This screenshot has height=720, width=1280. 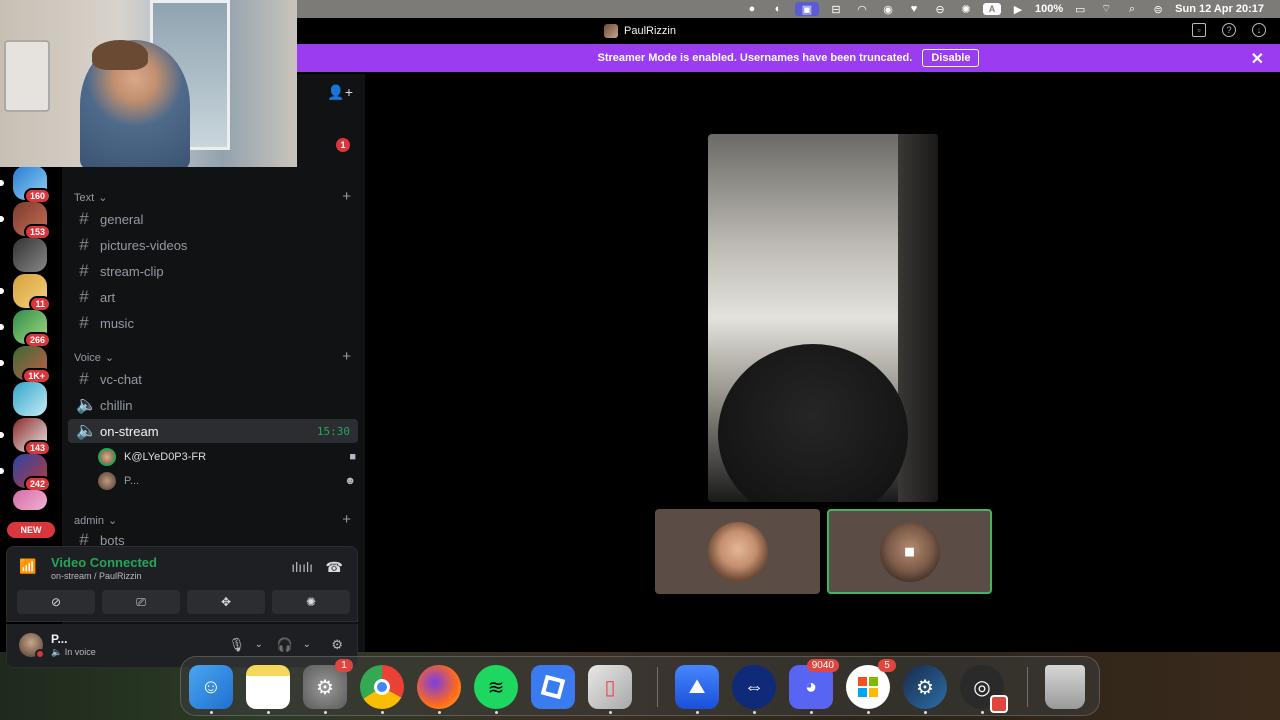 What do you see at coordinates (813, 423) in the screenshot?
I see `video-content` at bounding box center [813, 423].